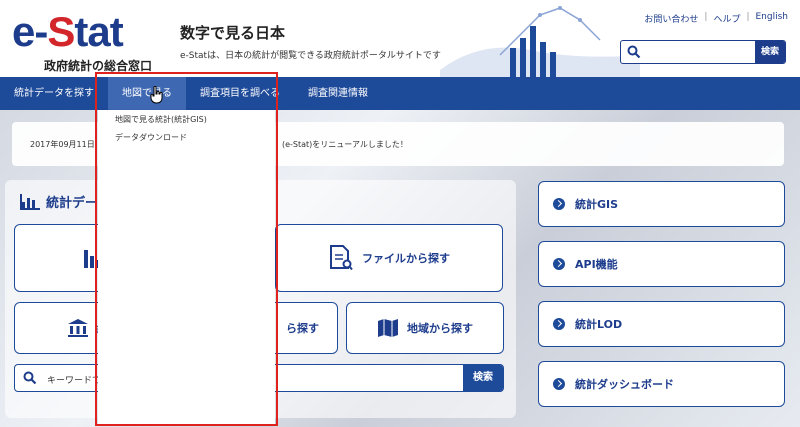  Describe the element at coordinates (78, 328) in the screenshot. I see `building-icon` at that location.